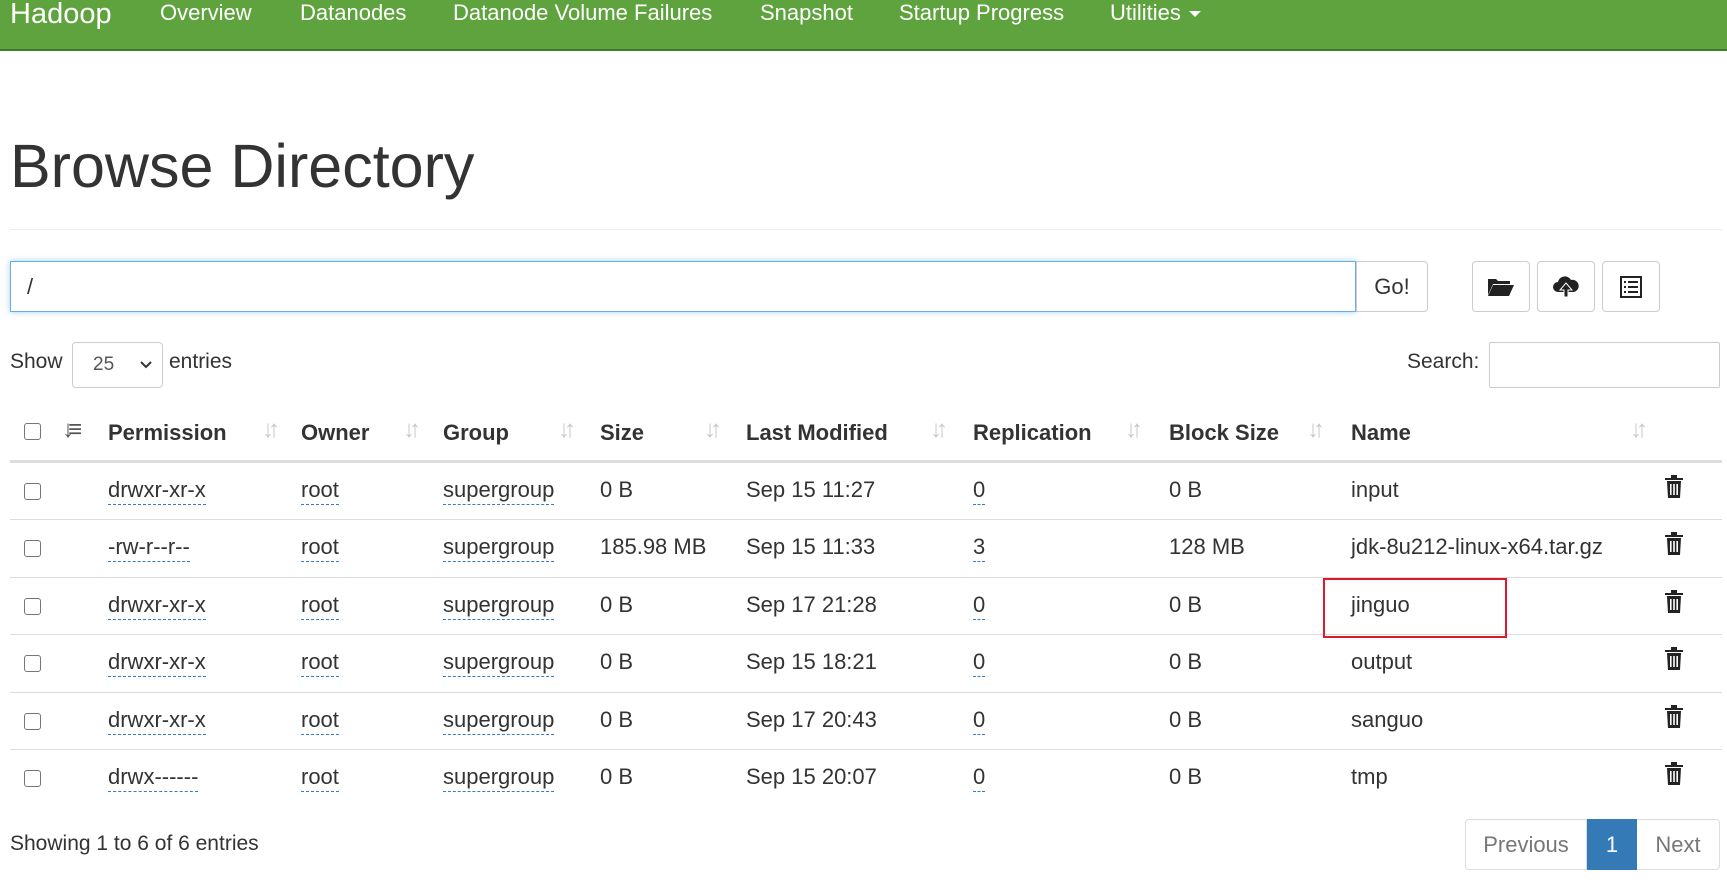 Image resolution: width=1727 pixels, height=896 pixels. Describe the element at coordinates (1155, 13) in the screenshot. I see `nav-utilities: Utilities` at that location.